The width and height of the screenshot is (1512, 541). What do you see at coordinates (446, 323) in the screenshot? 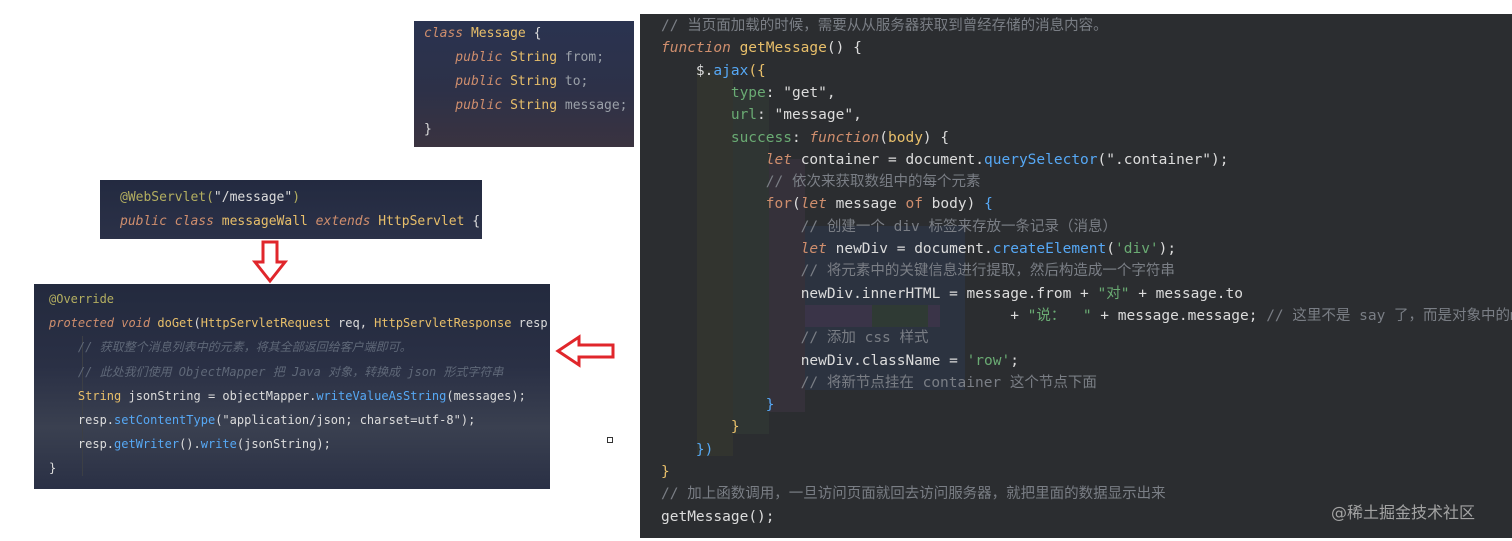
I see `code-token: HttpServletResponse` at bounding box center [446, 323].